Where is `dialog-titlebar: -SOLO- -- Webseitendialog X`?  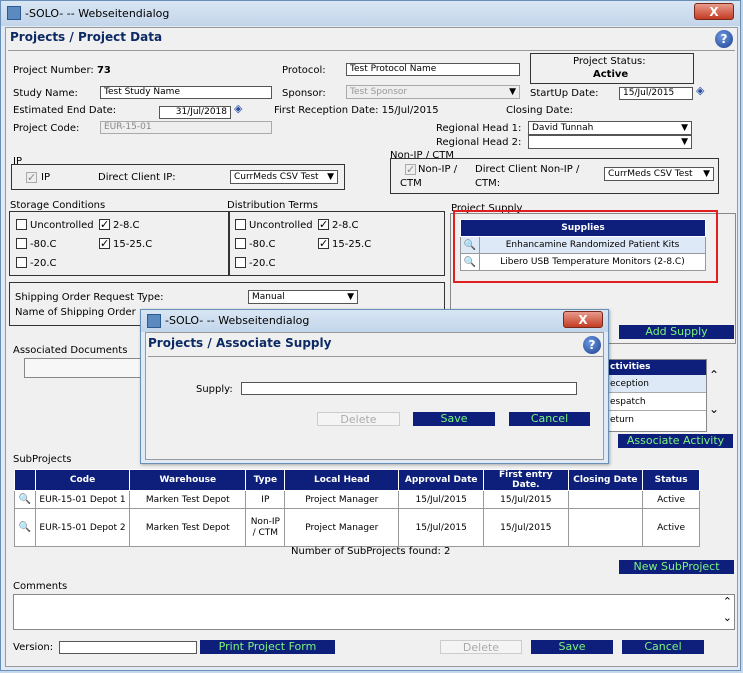
dialog-titlebar: -SOLO- -- Webseitendialog X is located at coordinates (374, 321).